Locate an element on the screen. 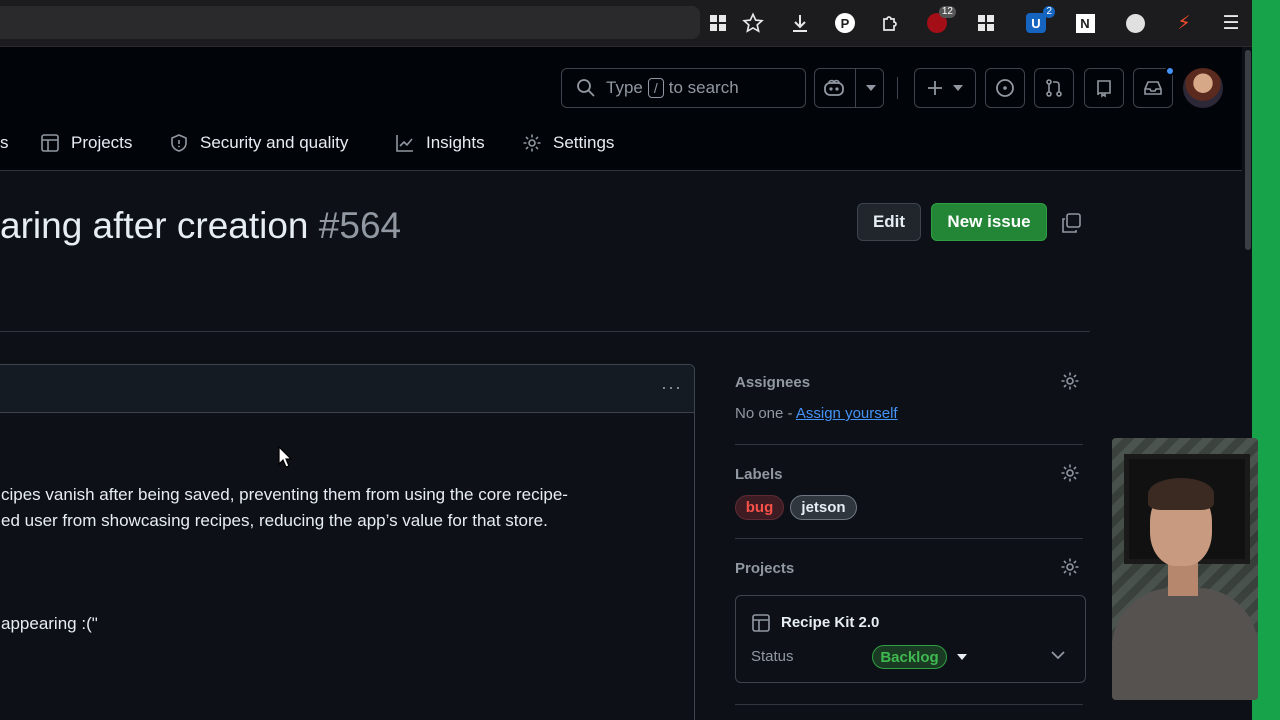 The image size is (1280, 720). mouse-cursor-icon is located at coordinates (285, 457).